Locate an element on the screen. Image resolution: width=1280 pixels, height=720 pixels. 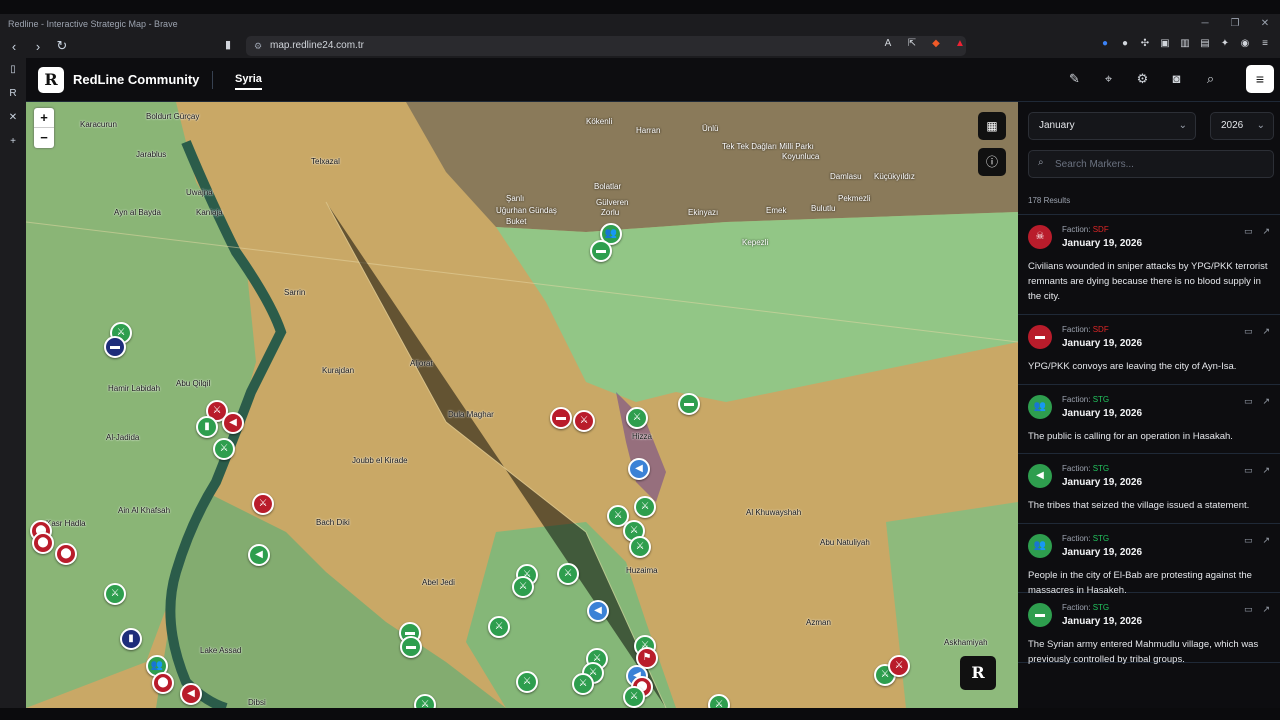
hamburger-menu-button: ≡ is located at coordinates (1260, 79).